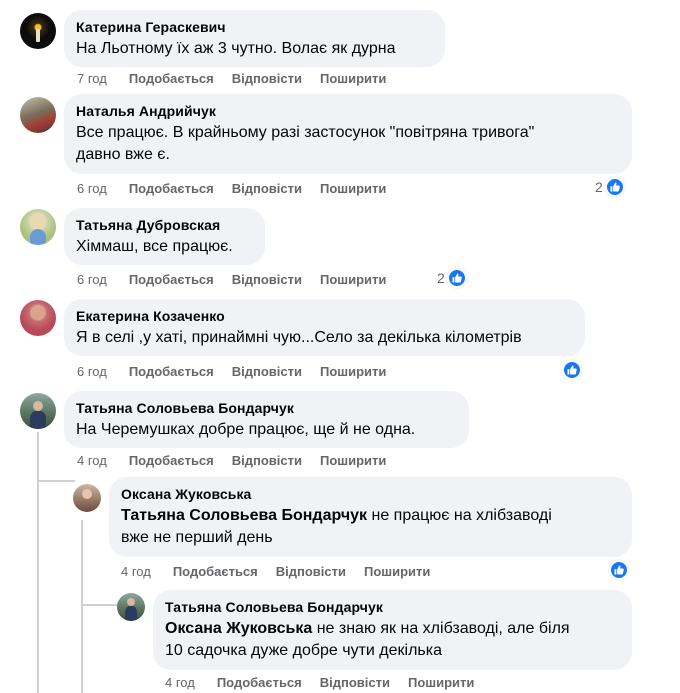  Describe the element at coordinates (304, 650) in the screenshot. I see `comment-text: 10 садочка дуже добре чути декілька` at that location.